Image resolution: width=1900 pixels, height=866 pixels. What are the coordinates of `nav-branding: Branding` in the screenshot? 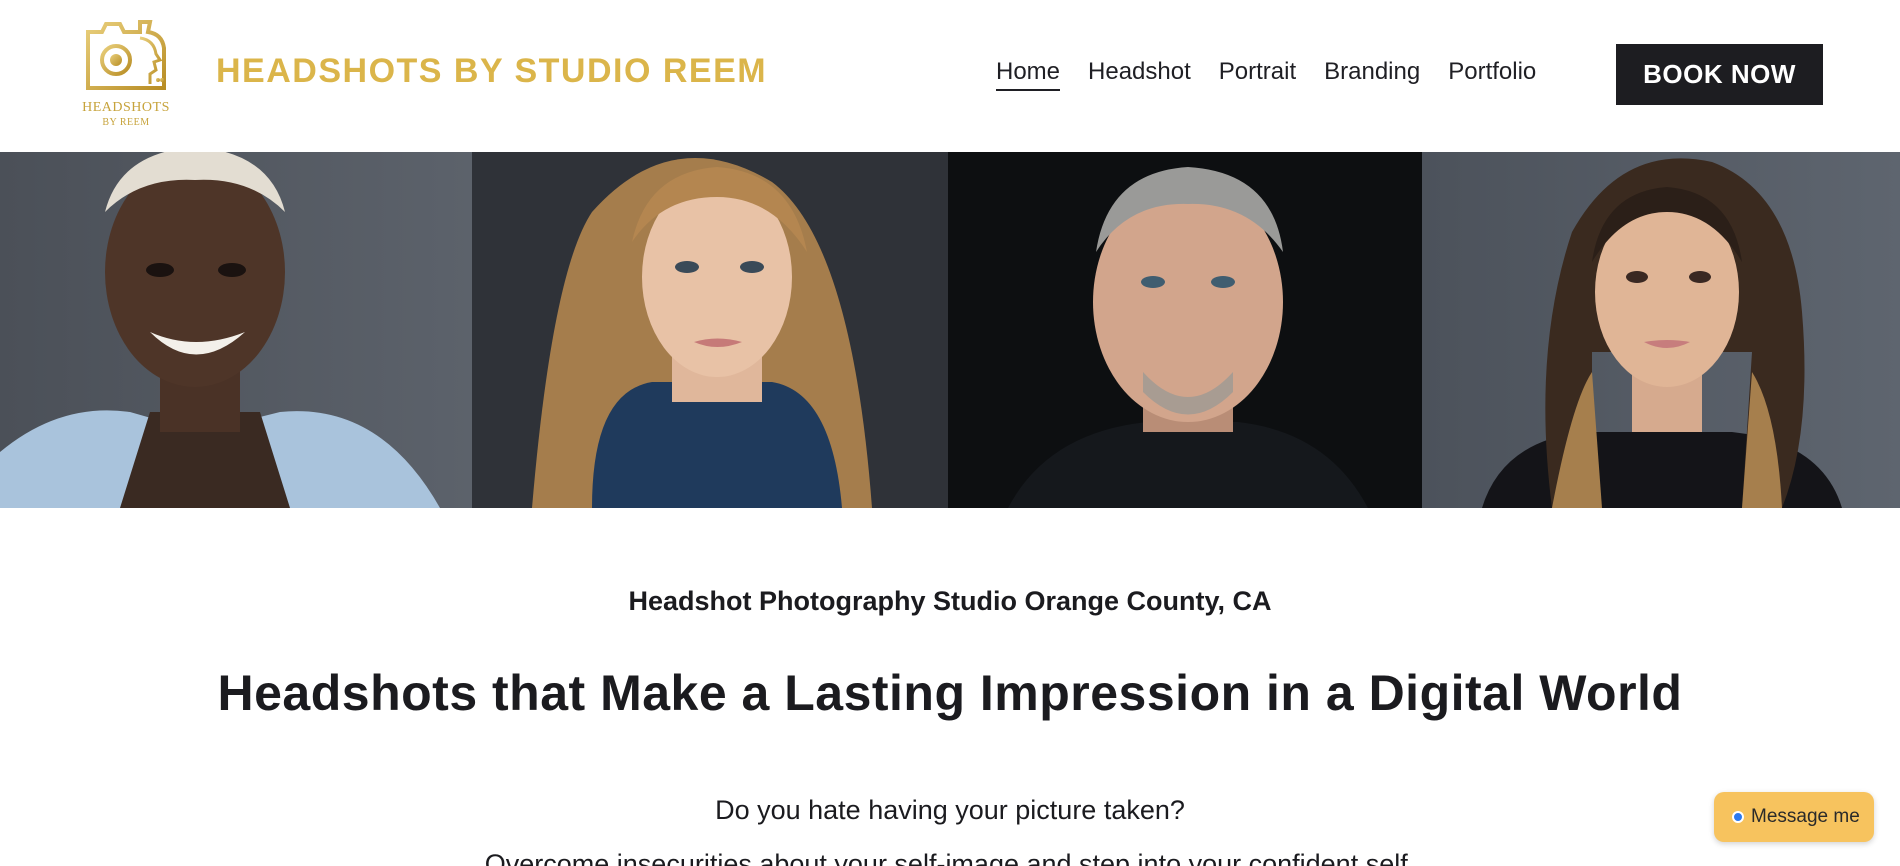 It's located at (1372, 74).